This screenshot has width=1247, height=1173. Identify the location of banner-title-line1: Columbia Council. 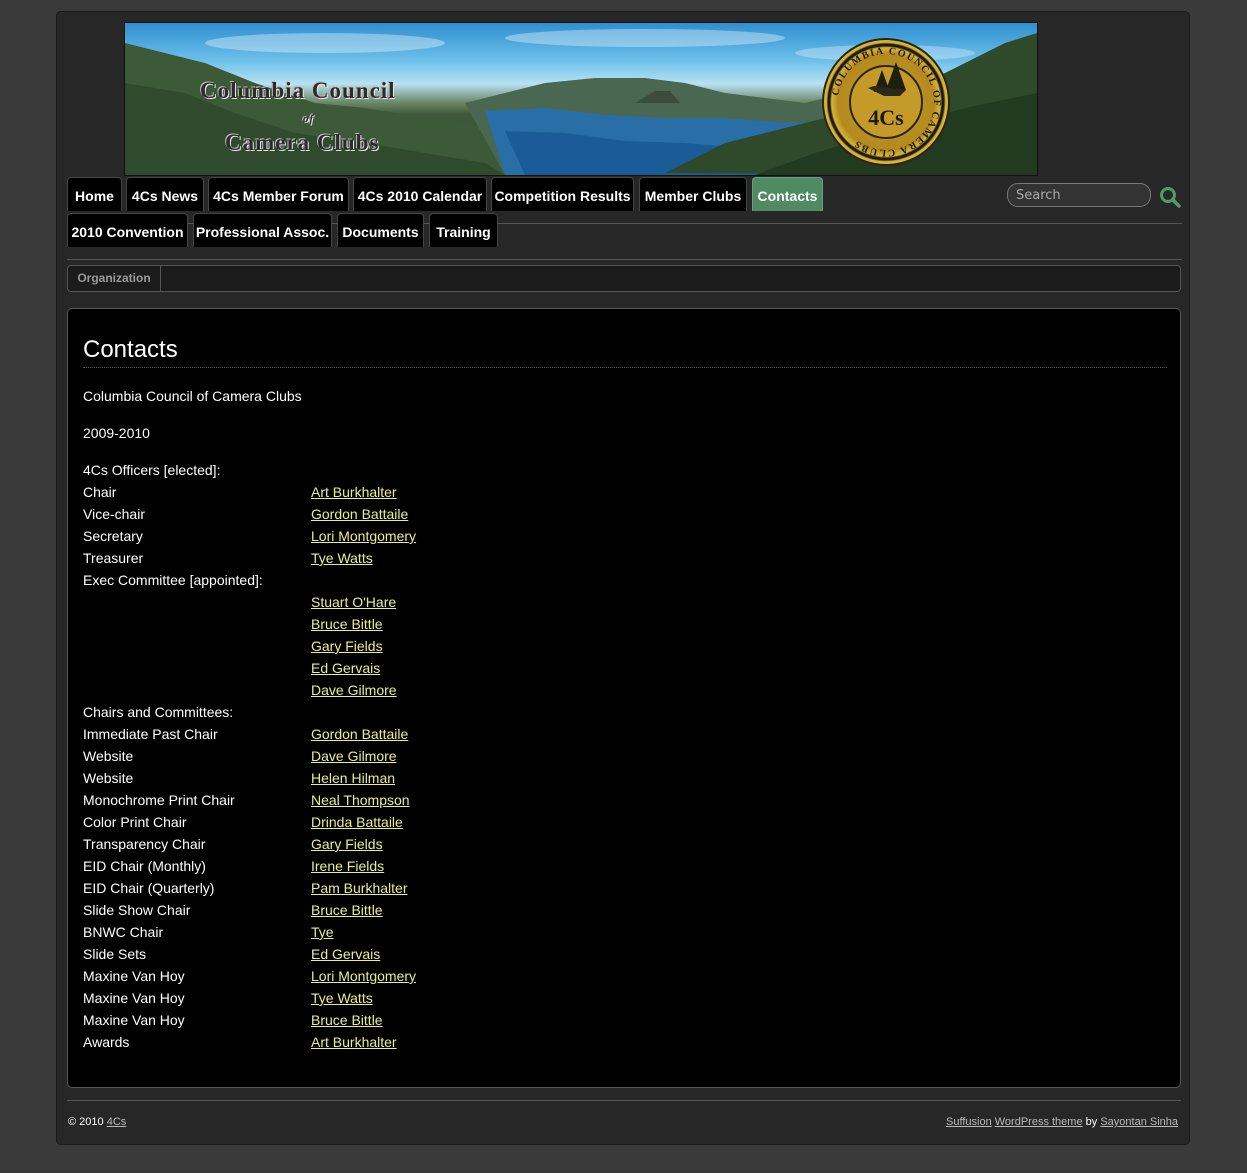
(298, 90).